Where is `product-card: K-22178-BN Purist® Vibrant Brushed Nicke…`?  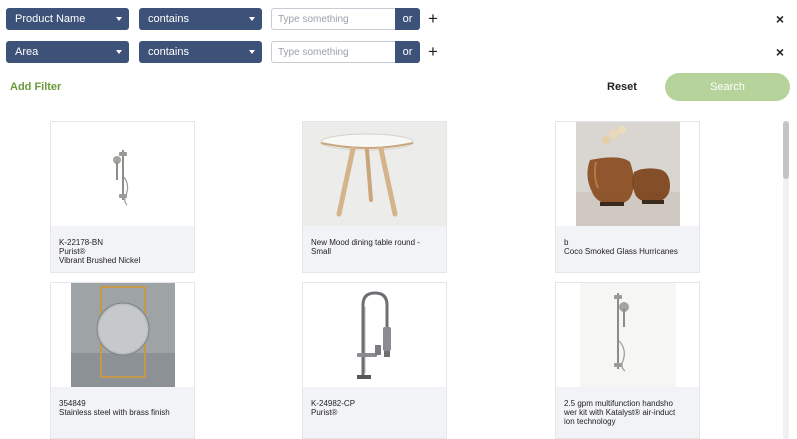 product-card: K-22178-BN Purist® Vibrant Brushed Nicke… is located at coordinates (122, 197).